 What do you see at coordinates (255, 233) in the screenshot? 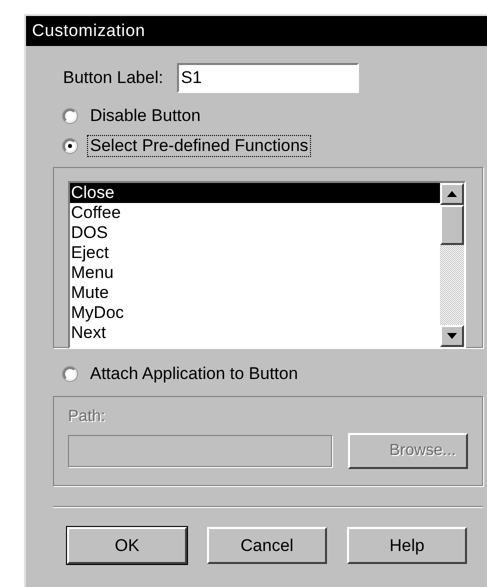
I see `list-item: DOS` at bounding box center [255, 233].